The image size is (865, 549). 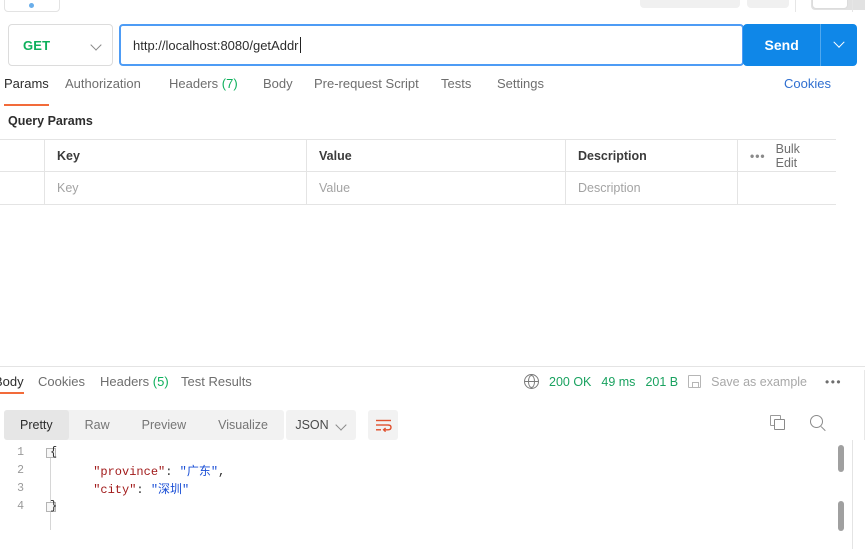 What do you see at coordinates (787, 188) in the screenshot?
I see `row-tools-cell` at bounding box center [787, 188].